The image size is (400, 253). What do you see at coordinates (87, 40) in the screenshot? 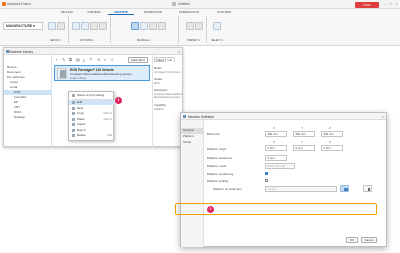
I see `actions-group-label: ACTIONS ▾` at bounding box center [87, 40].